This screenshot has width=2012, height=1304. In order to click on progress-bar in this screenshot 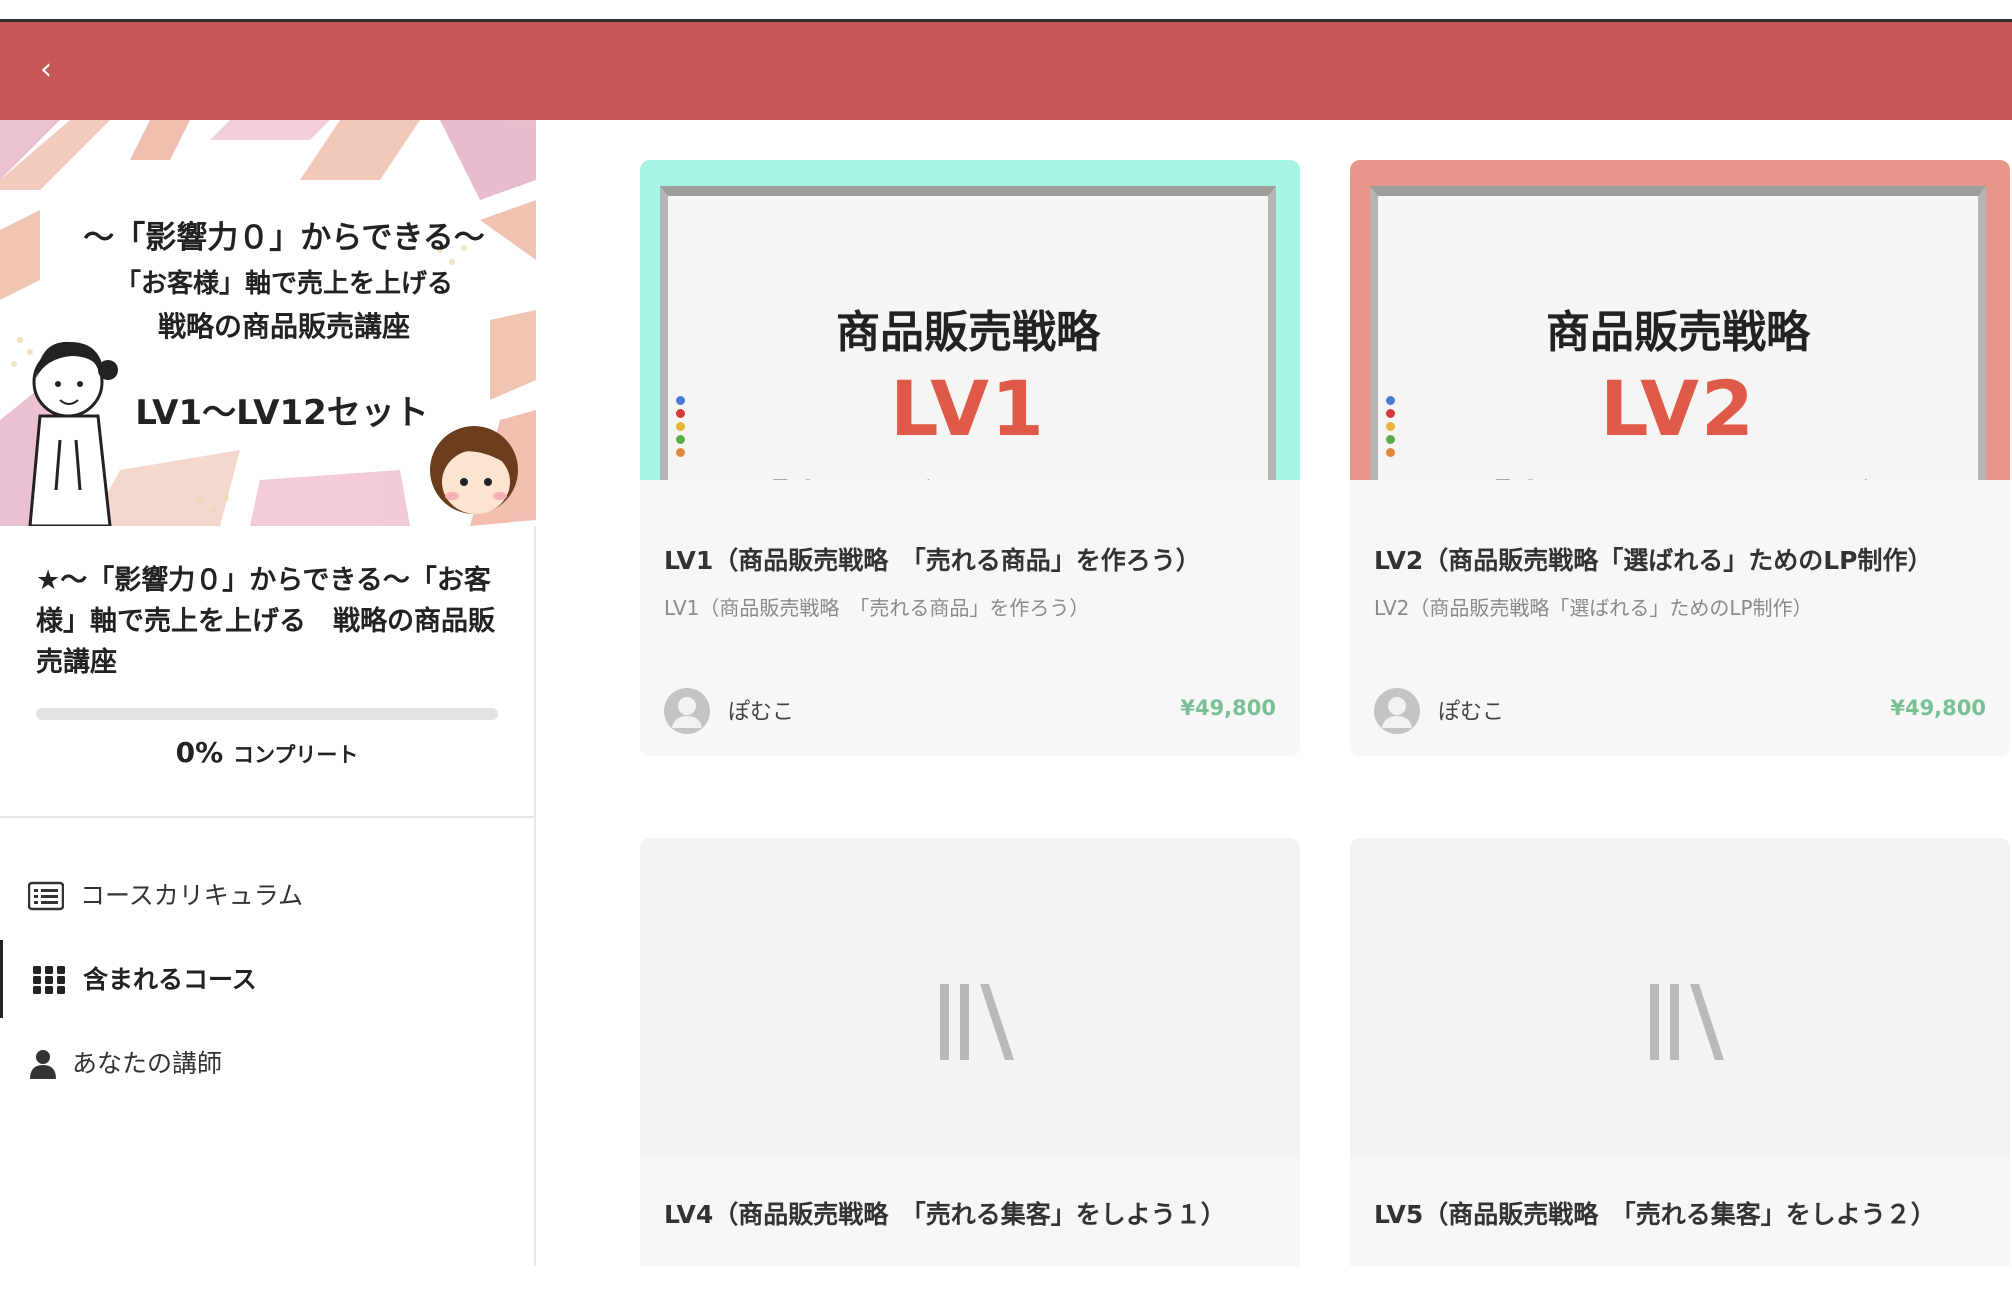, I will do `click(267, 714)`.